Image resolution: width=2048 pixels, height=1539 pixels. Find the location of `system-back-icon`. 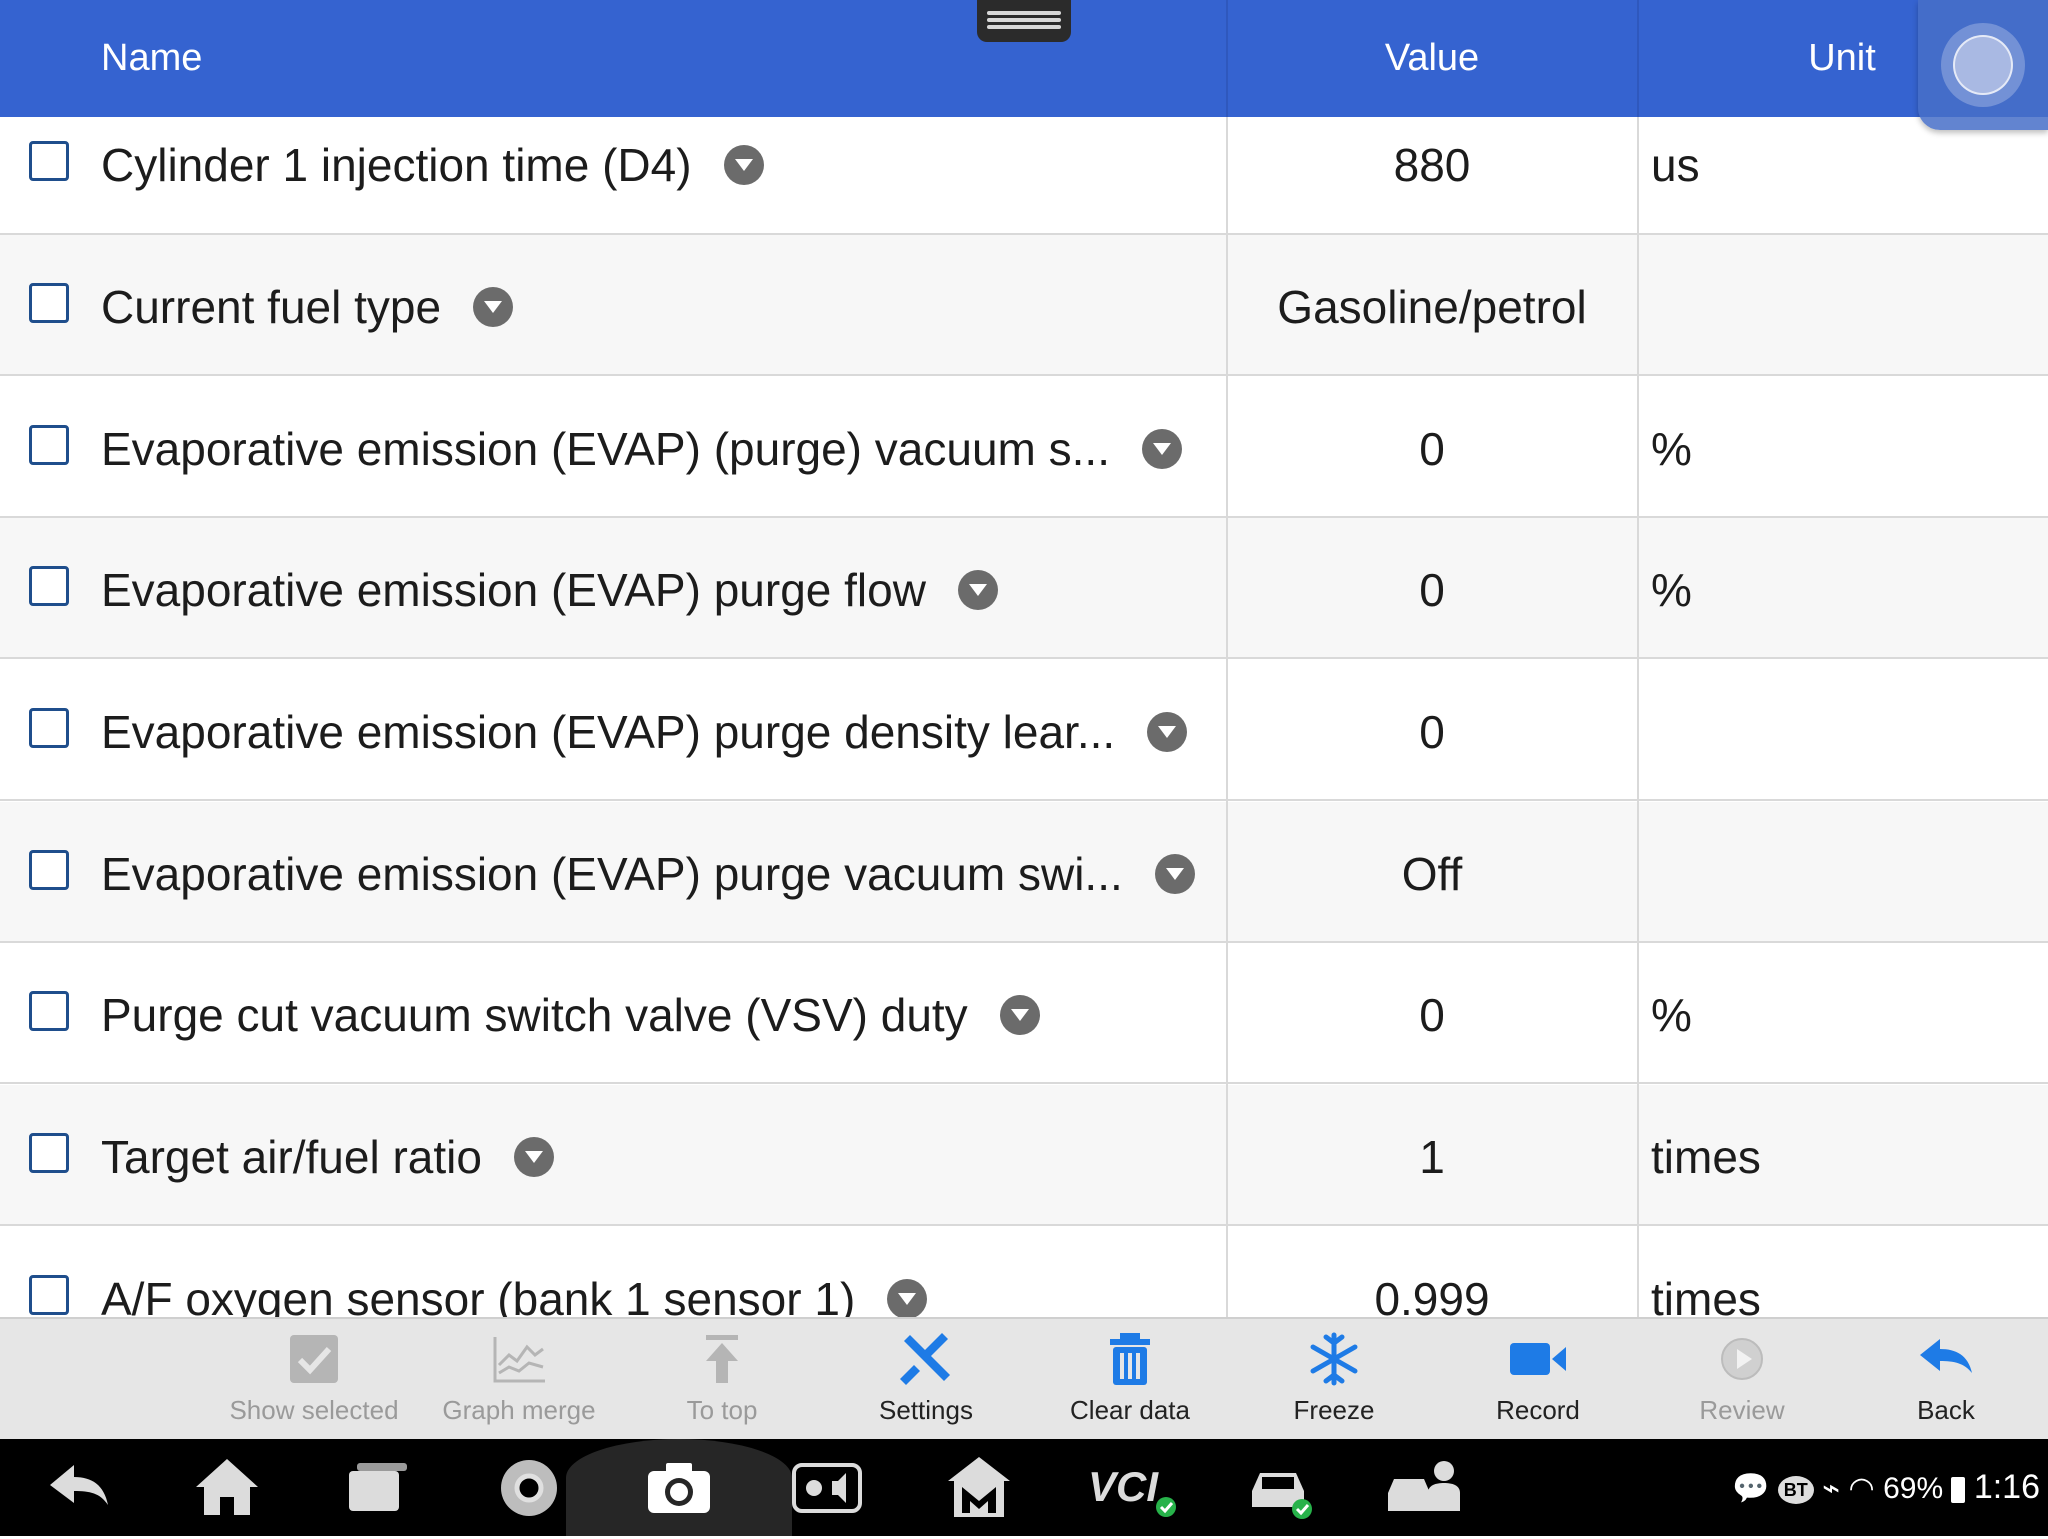

system-back-icon is located at coordinates (79, 1488).